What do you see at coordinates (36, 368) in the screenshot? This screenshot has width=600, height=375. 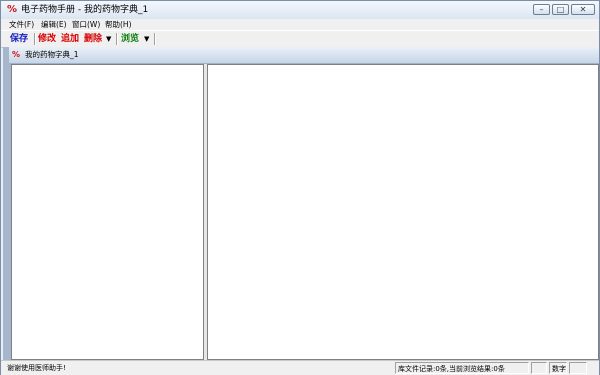 I see `status-message: 谢谢使用医师助手!` at bounding box center [36, 368].